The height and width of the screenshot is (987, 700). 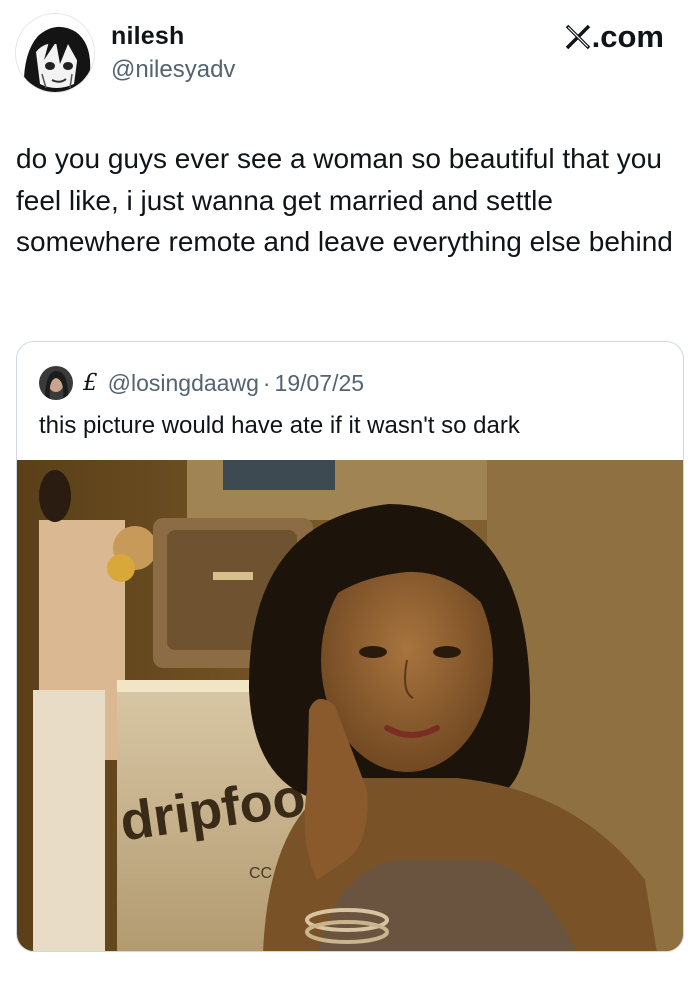 What do you see at coordinates (578, 37) in the screenshot?
I see `x-logo-icon` at bounding box center [578, 37].